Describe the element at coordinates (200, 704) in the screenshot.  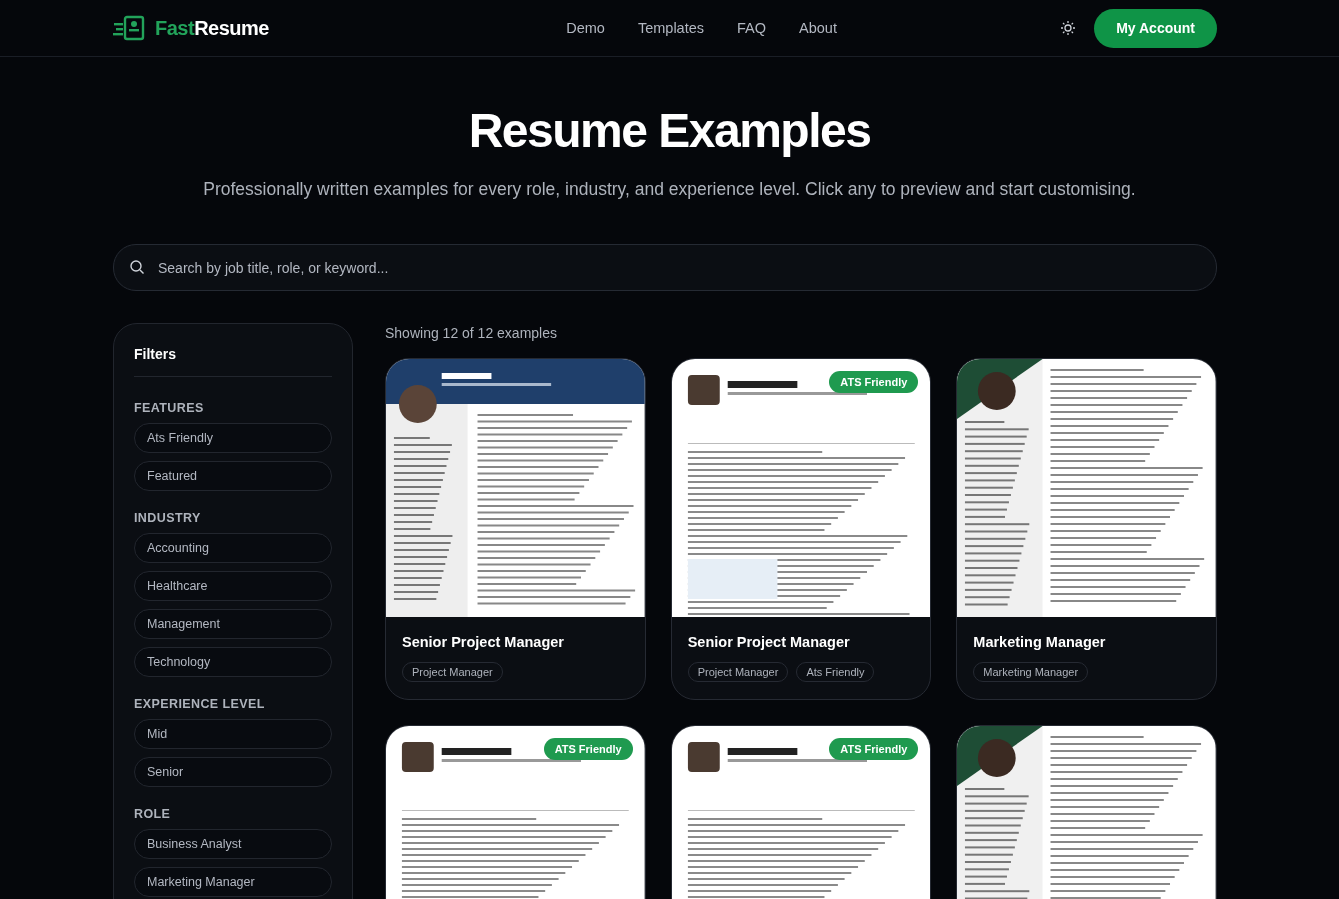
I see `filter-heading: EXPERIENCE LEVEL` at that location.